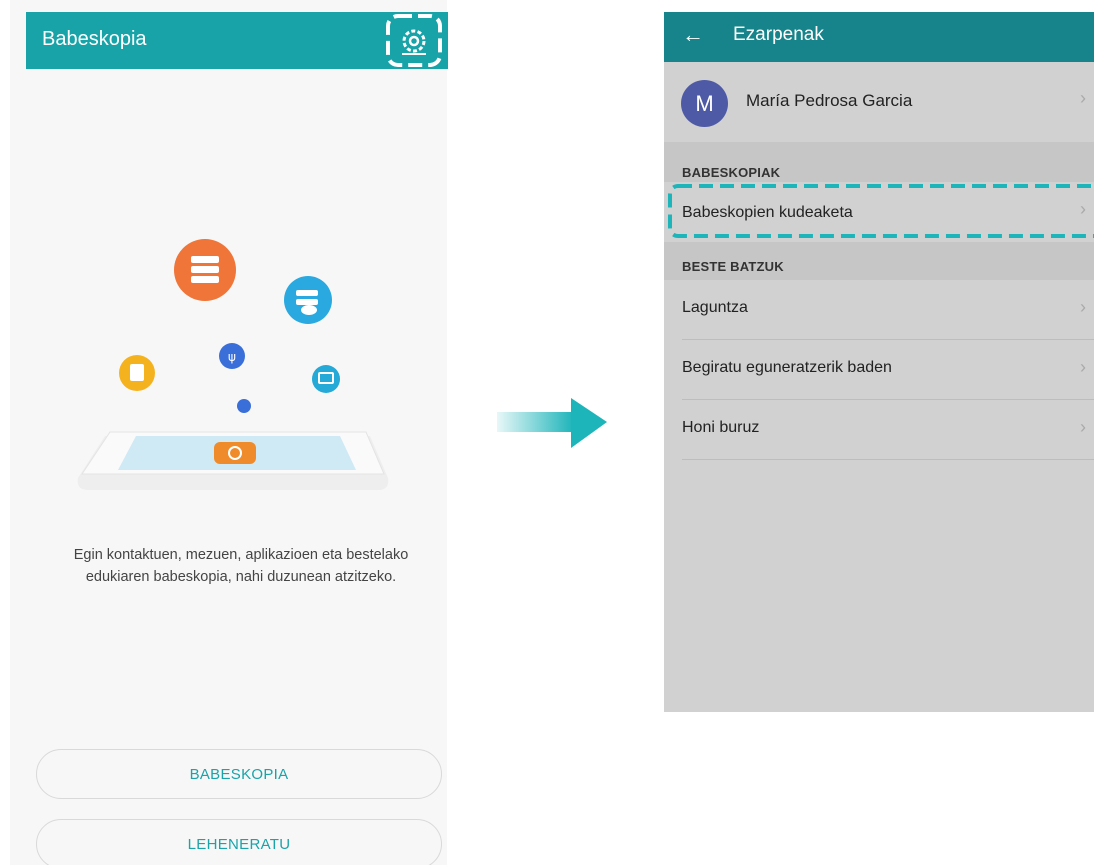  Describe the element at coordinates (888, 310) in the screenshot. I see `settings-item-help: Laguntza ›` at that location.